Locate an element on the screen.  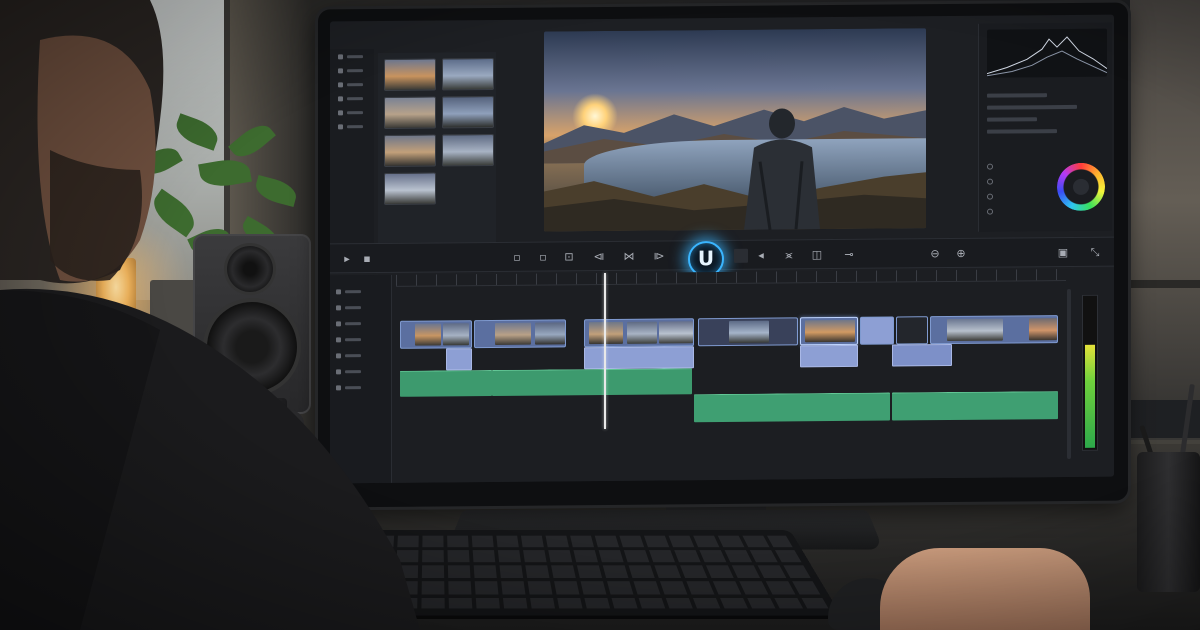
expand-icon: ⤡ is located at coordinates (1095, 253).